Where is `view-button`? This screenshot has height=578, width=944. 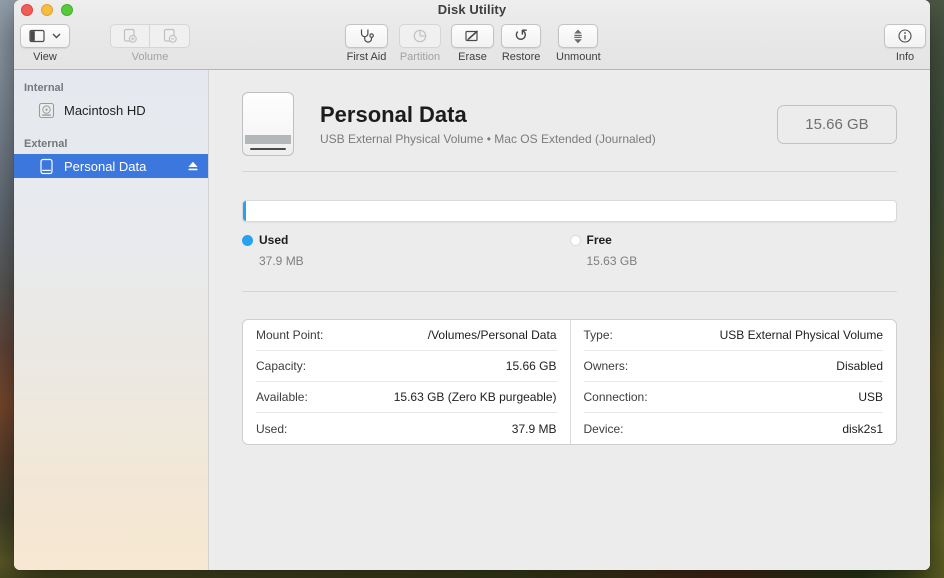
view-button is located at coordinates (45, 36).